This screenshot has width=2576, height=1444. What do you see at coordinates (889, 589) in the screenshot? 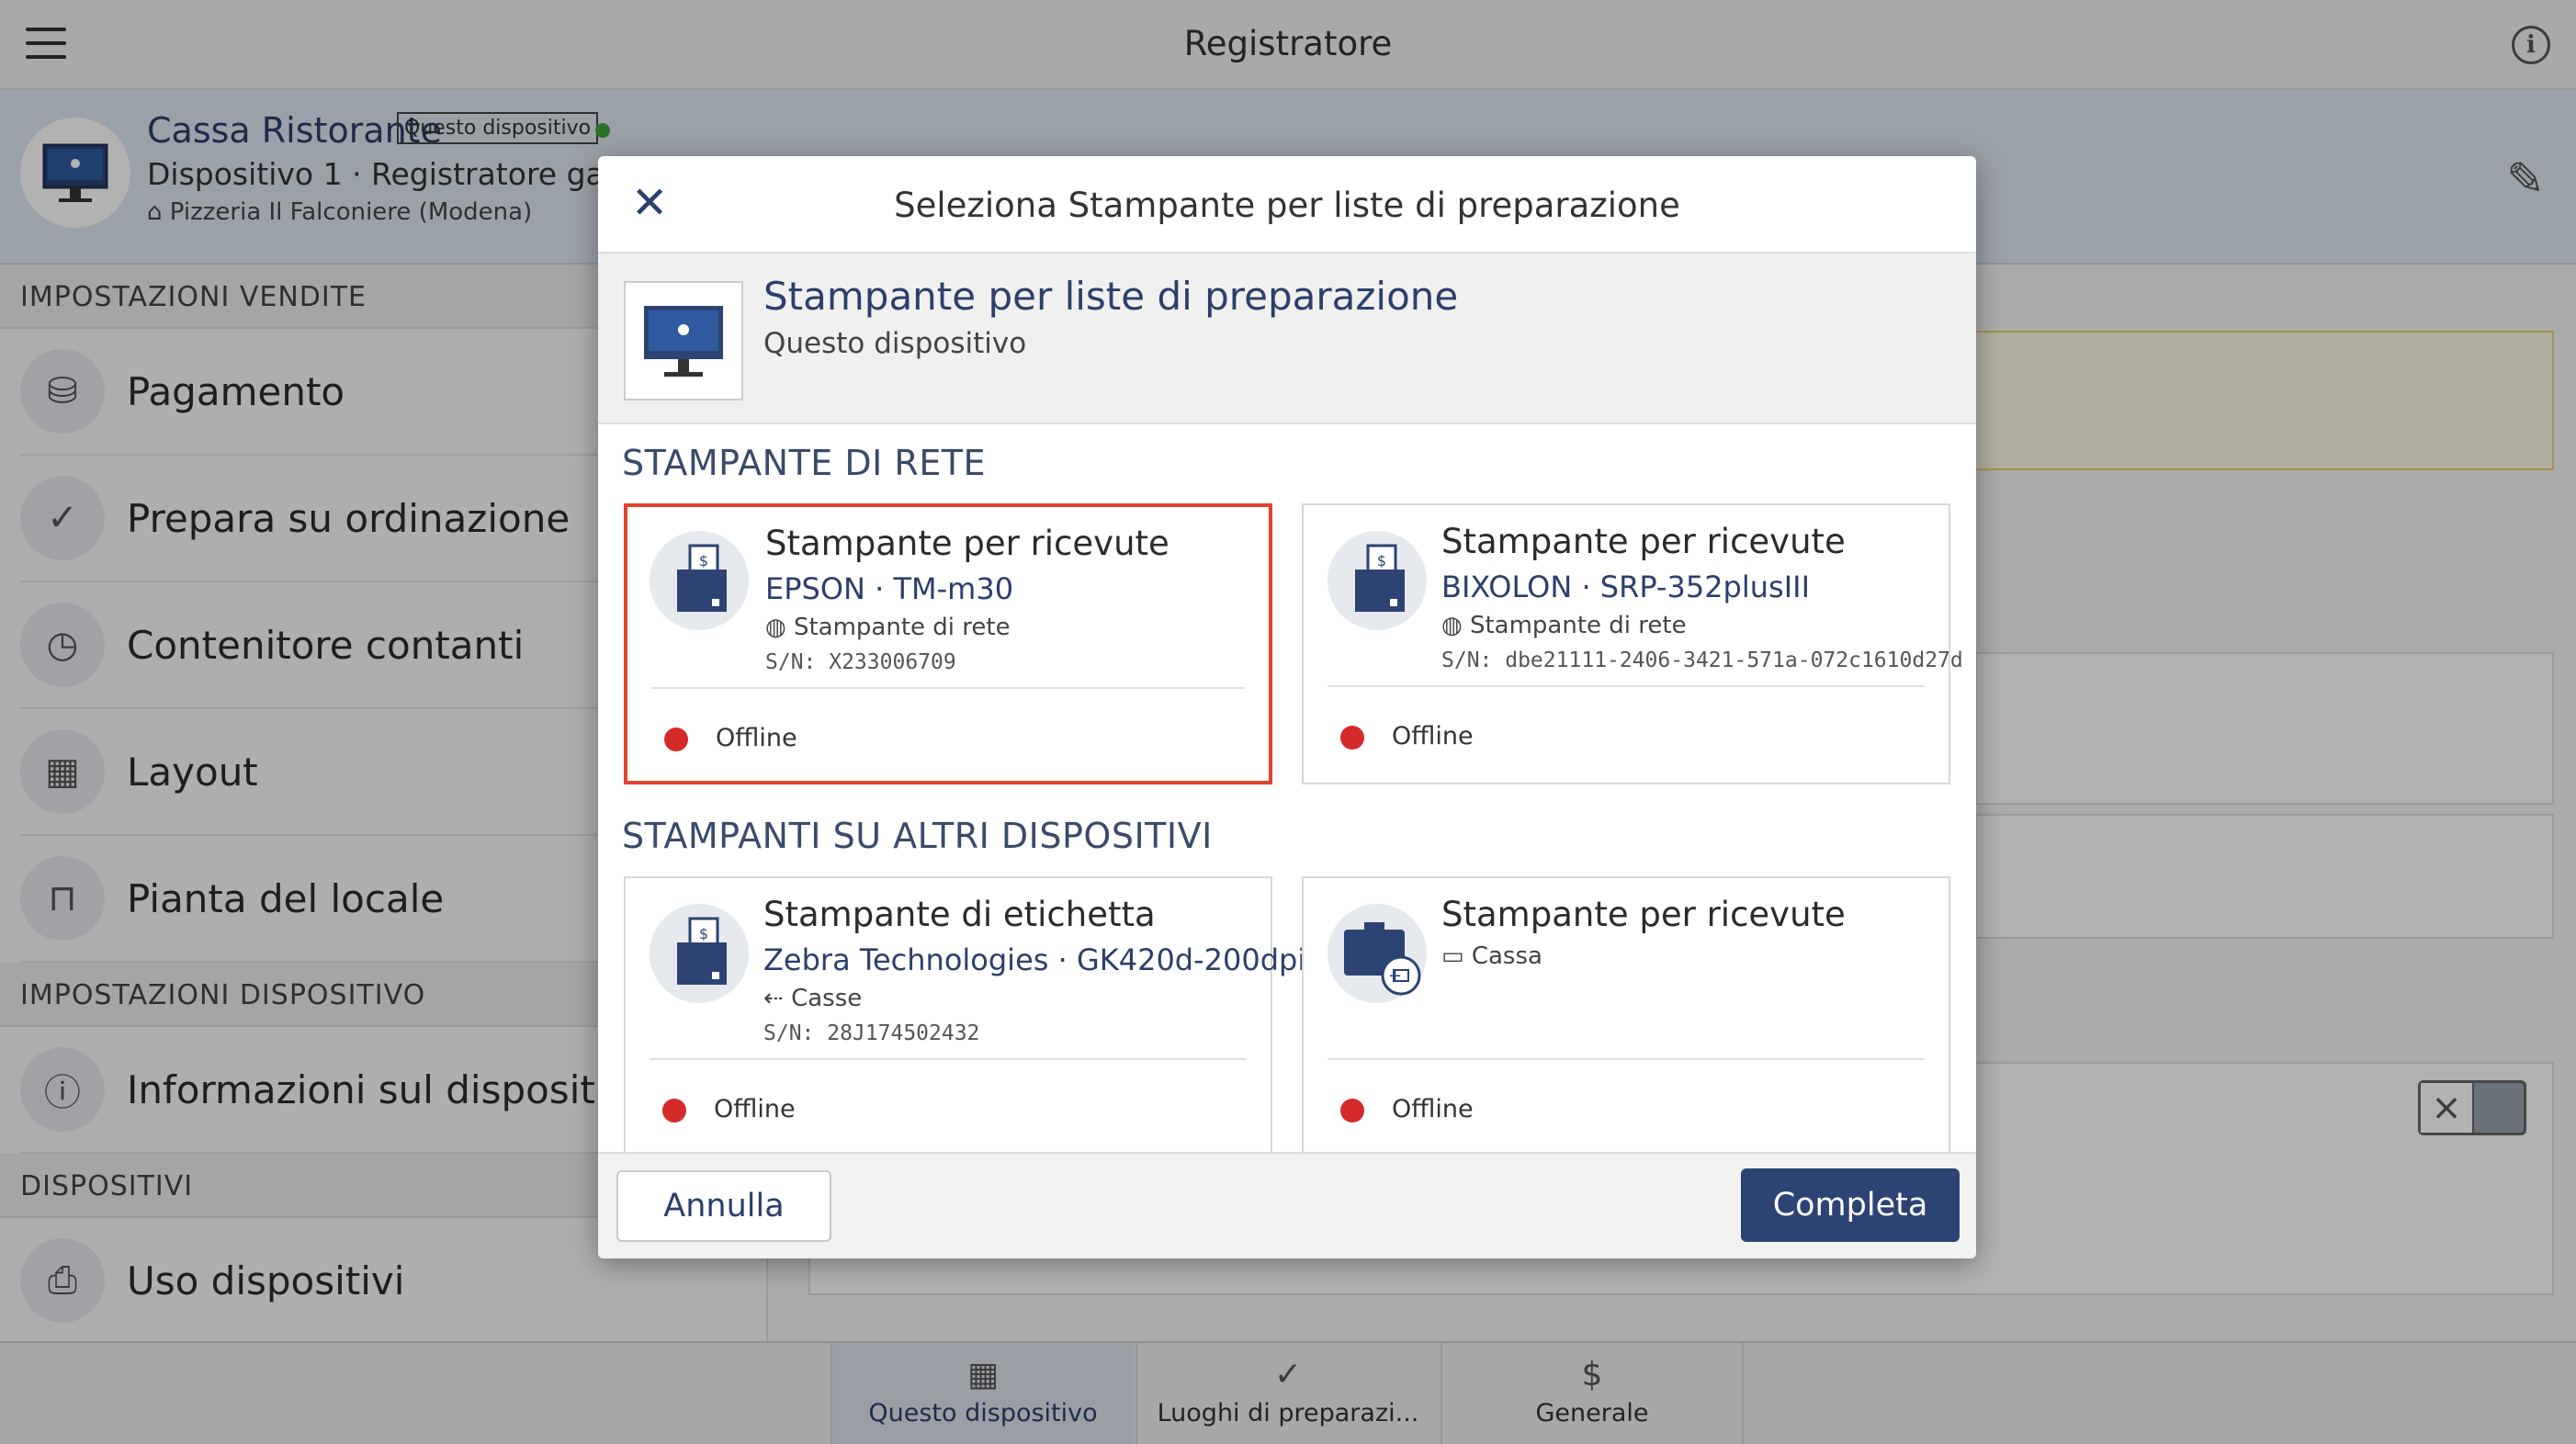
I see `printer-model: EPSON · TM-m30` at bounding box center [889, 589].